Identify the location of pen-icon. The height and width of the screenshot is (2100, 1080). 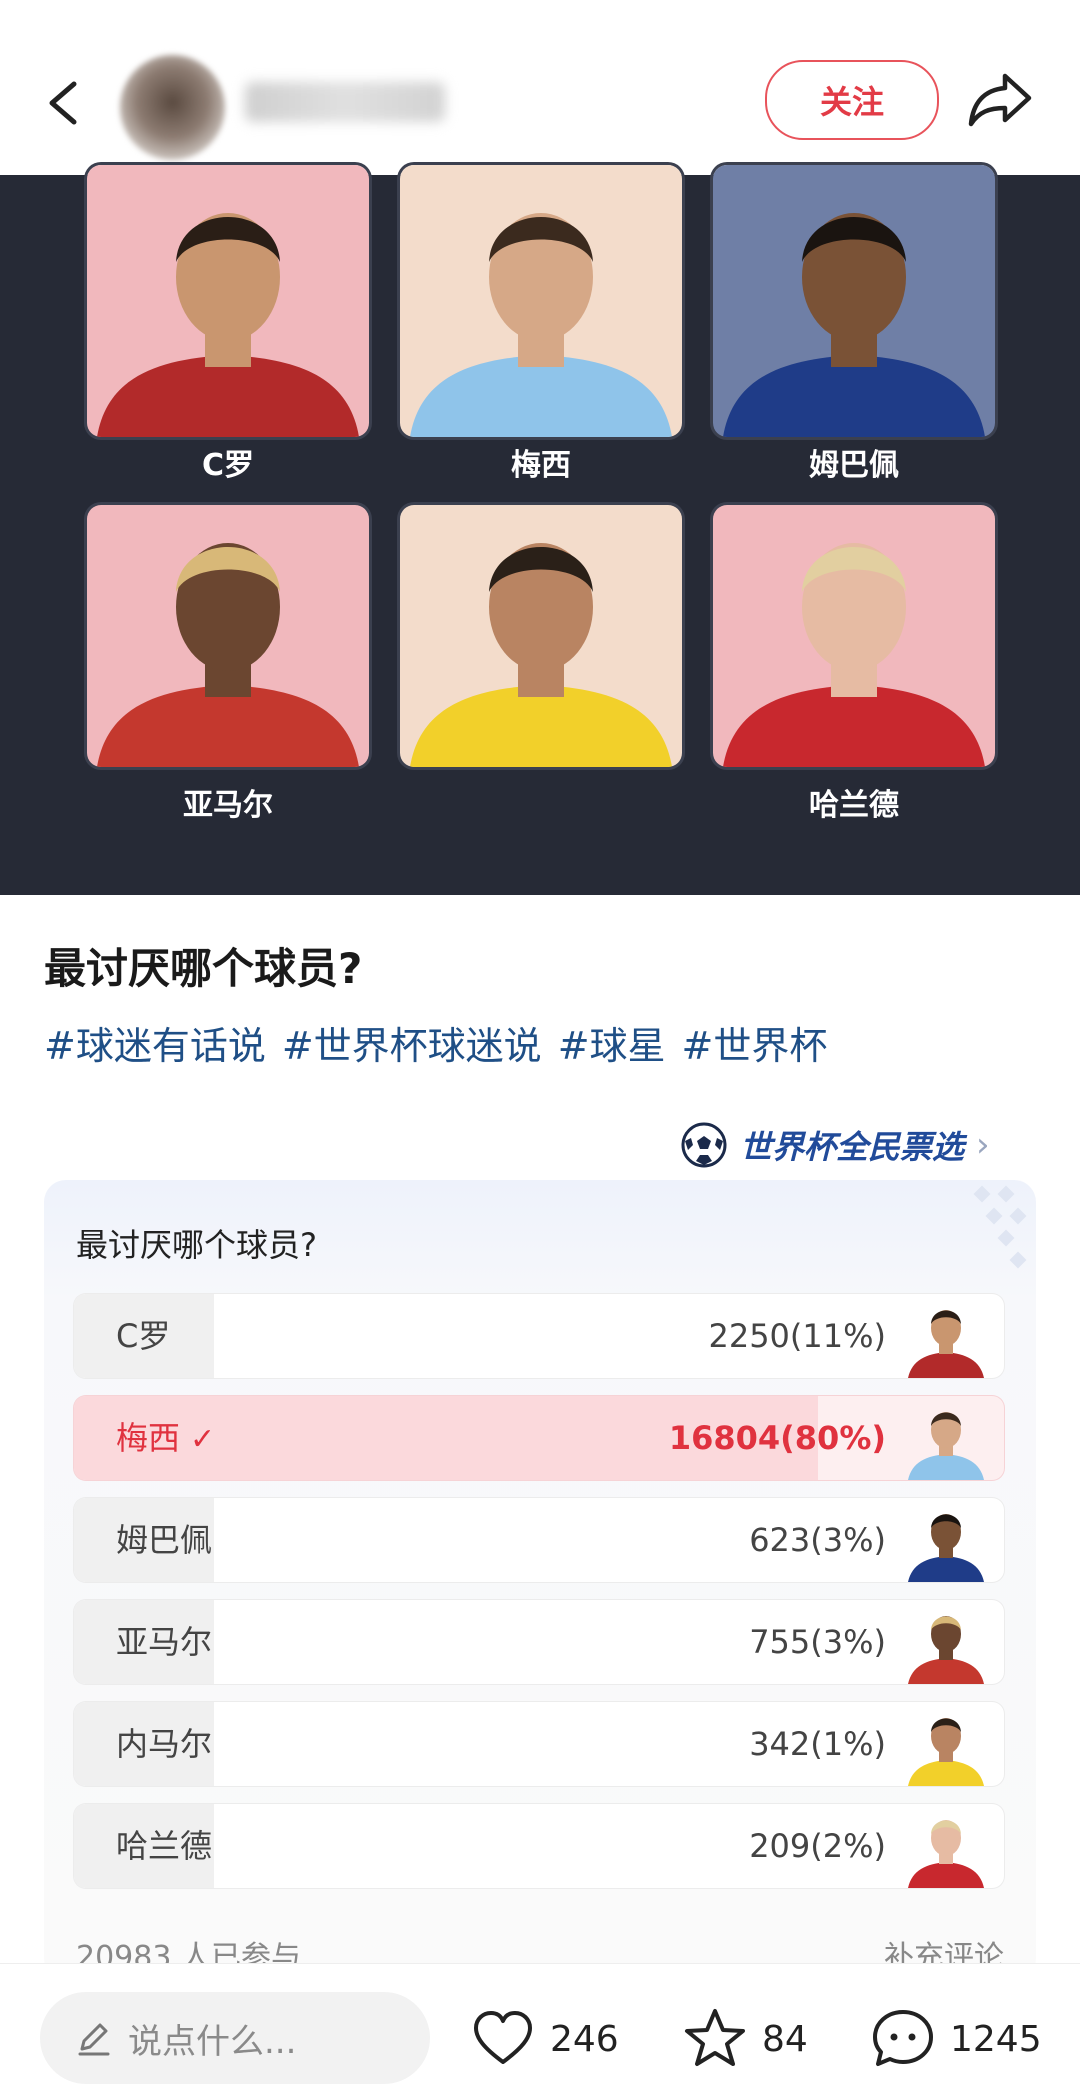
(94, 2039).